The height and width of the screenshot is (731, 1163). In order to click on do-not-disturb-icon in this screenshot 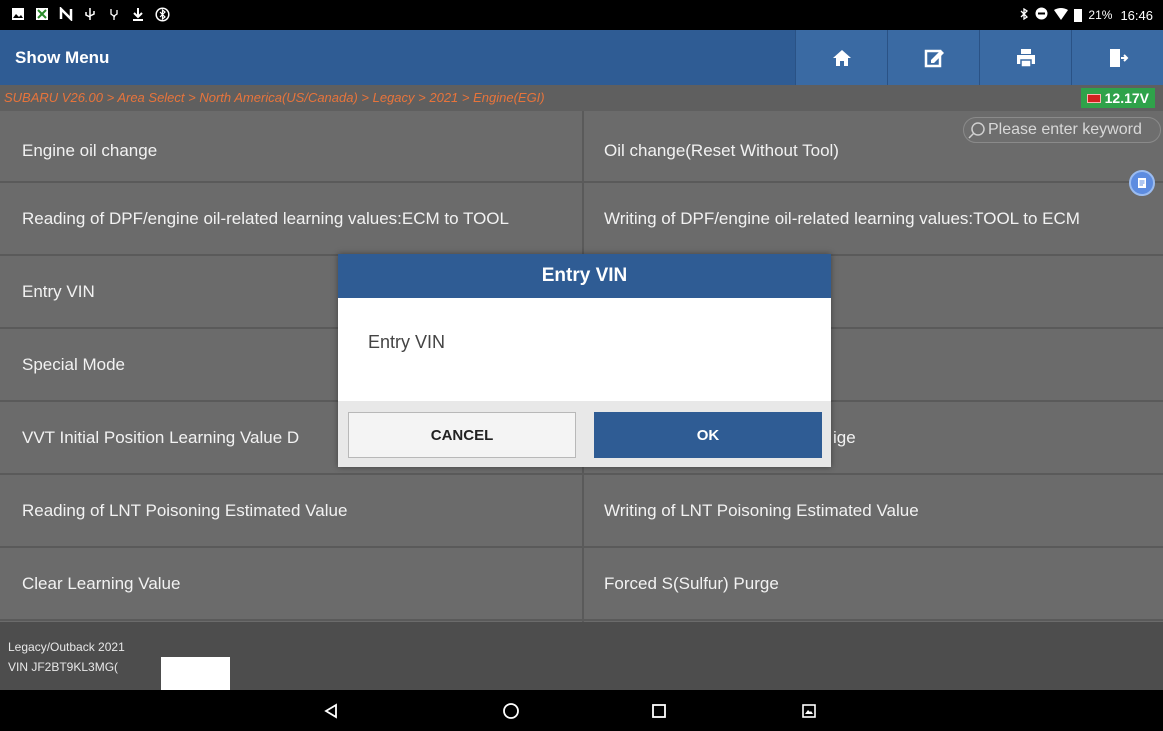, I will do `click(1041, 15)`.